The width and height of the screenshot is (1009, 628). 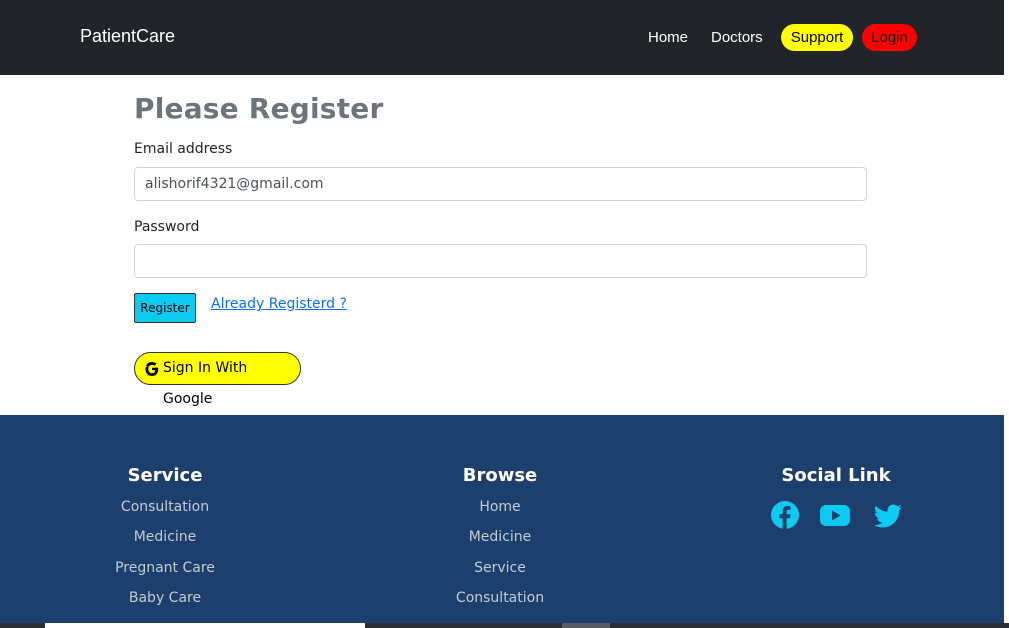 What do you see at coordinates (500, 568) in the screenshot?
I see `footer-browse-link: Service` at bounding box center [500, 568].